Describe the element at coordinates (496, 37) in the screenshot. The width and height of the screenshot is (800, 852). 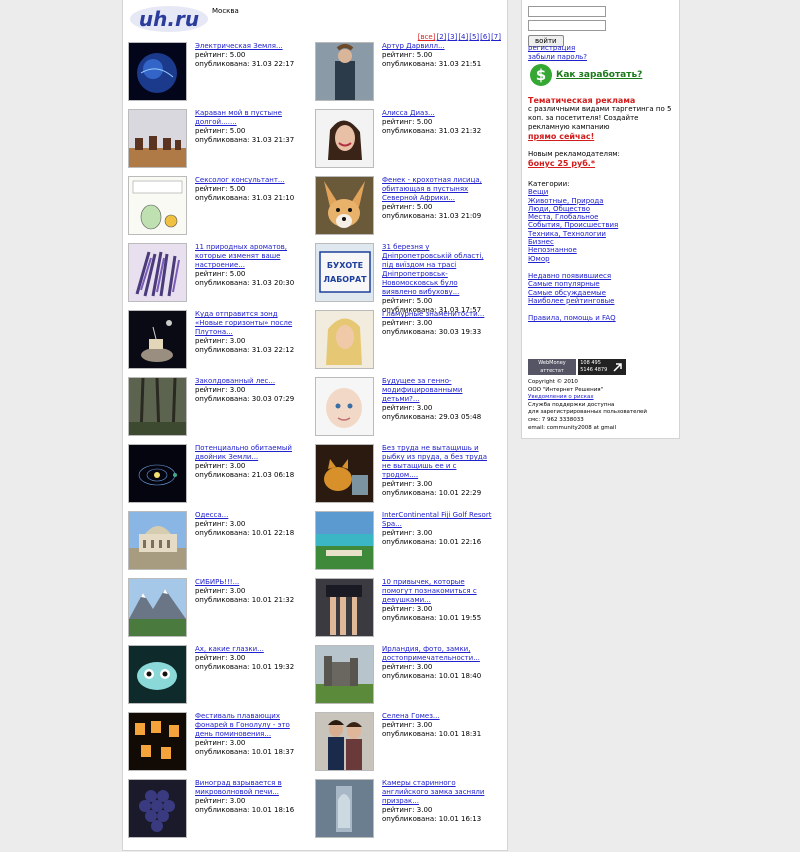
I see `page-link: [7]` at that location.